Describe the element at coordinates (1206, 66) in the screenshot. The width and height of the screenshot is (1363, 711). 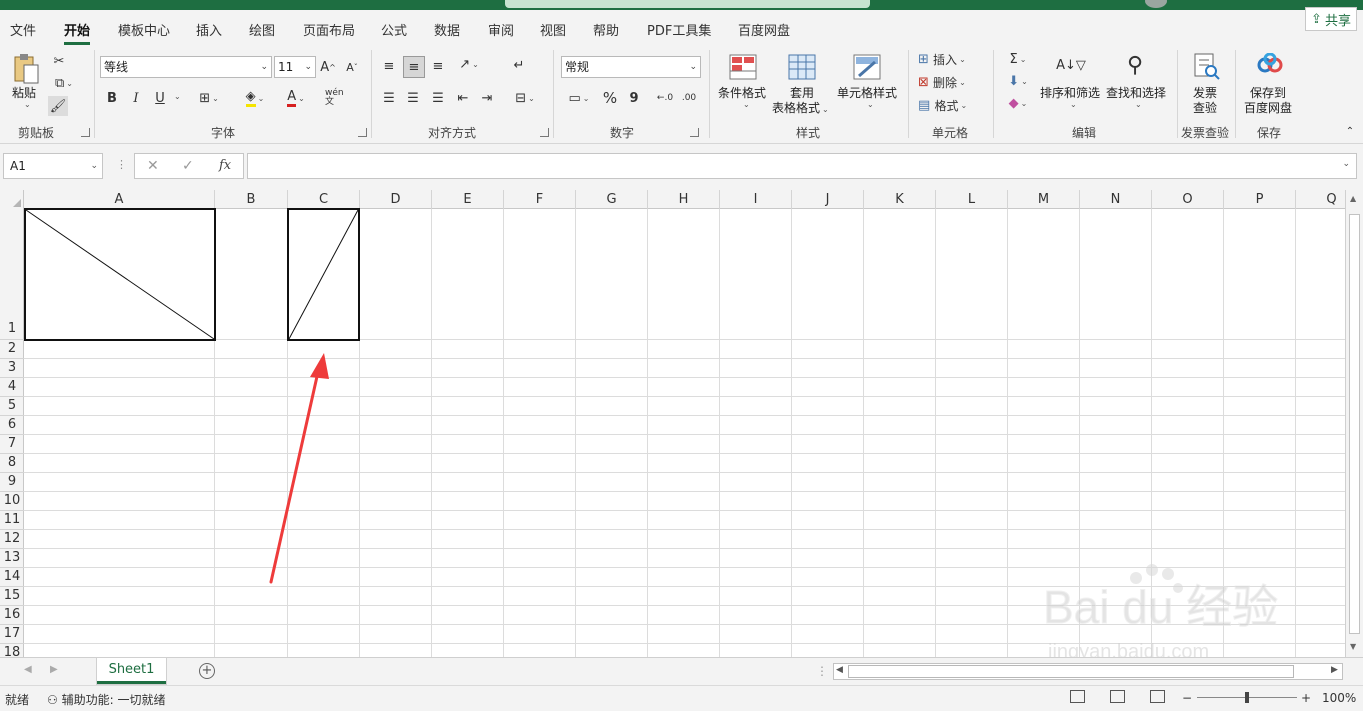
I see `invoice-check-icon` at that location.